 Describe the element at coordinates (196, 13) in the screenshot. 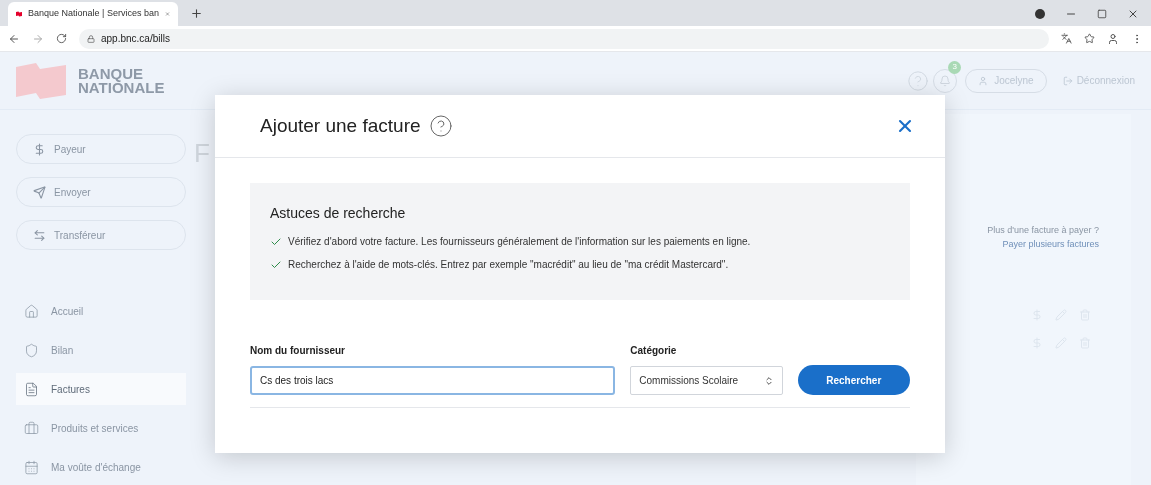

I see `new-tab-icon` at that location.